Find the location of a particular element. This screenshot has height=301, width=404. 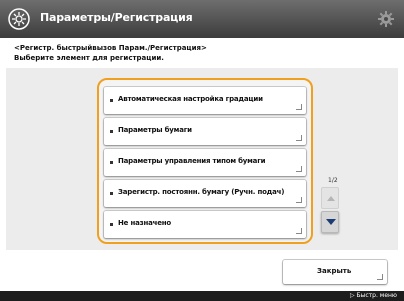

list-item-paper-settings: Параметры бумаги is located at coordinates (205, 131).